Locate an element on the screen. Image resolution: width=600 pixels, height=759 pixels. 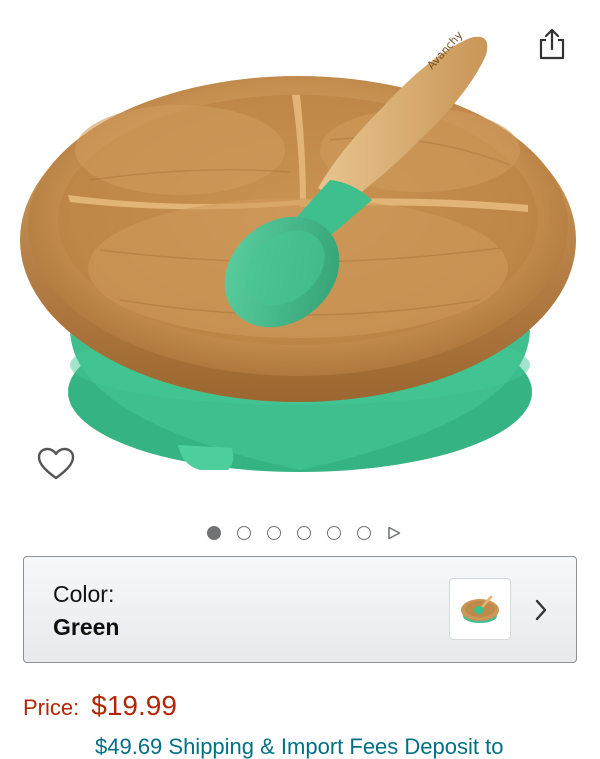
heart-outline-icon is located at coordinates (56, 463).